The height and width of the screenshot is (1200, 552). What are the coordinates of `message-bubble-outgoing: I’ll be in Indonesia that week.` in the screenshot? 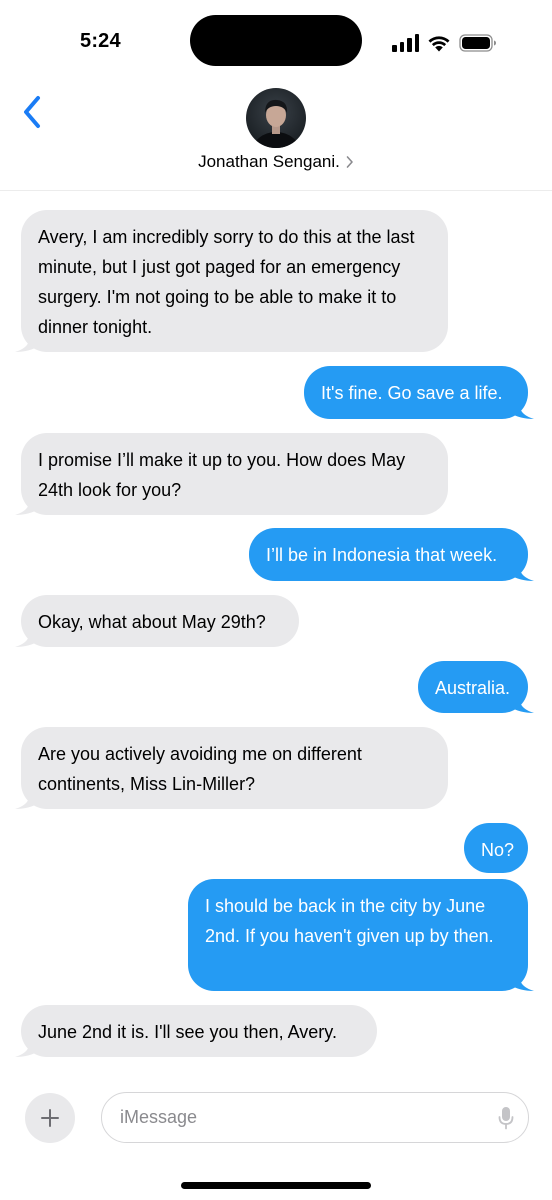 It's located at (391, 554).